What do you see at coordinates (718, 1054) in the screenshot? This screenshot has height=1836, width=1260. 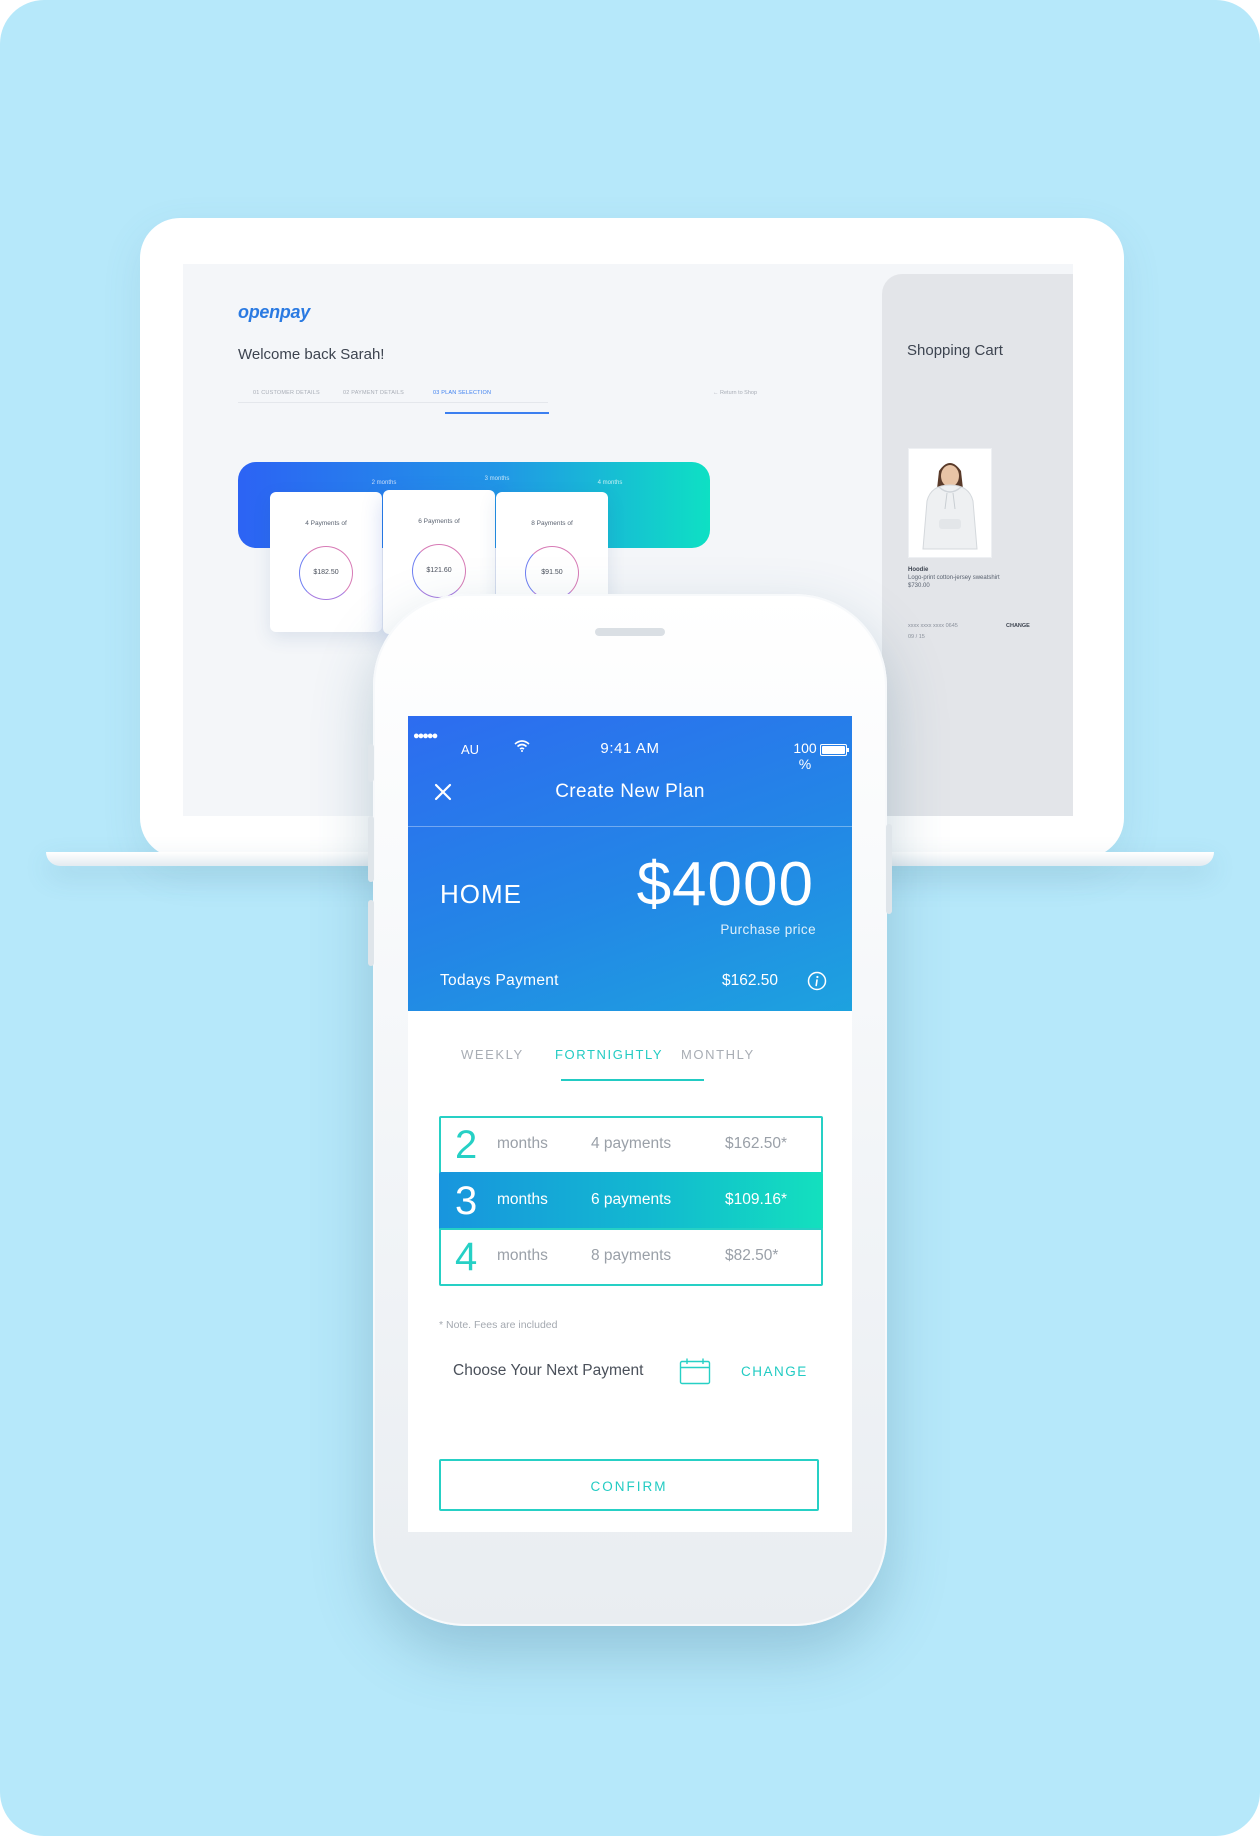 I see `tab-monthly: MONTHLY` at bounding box center [718, 1054].